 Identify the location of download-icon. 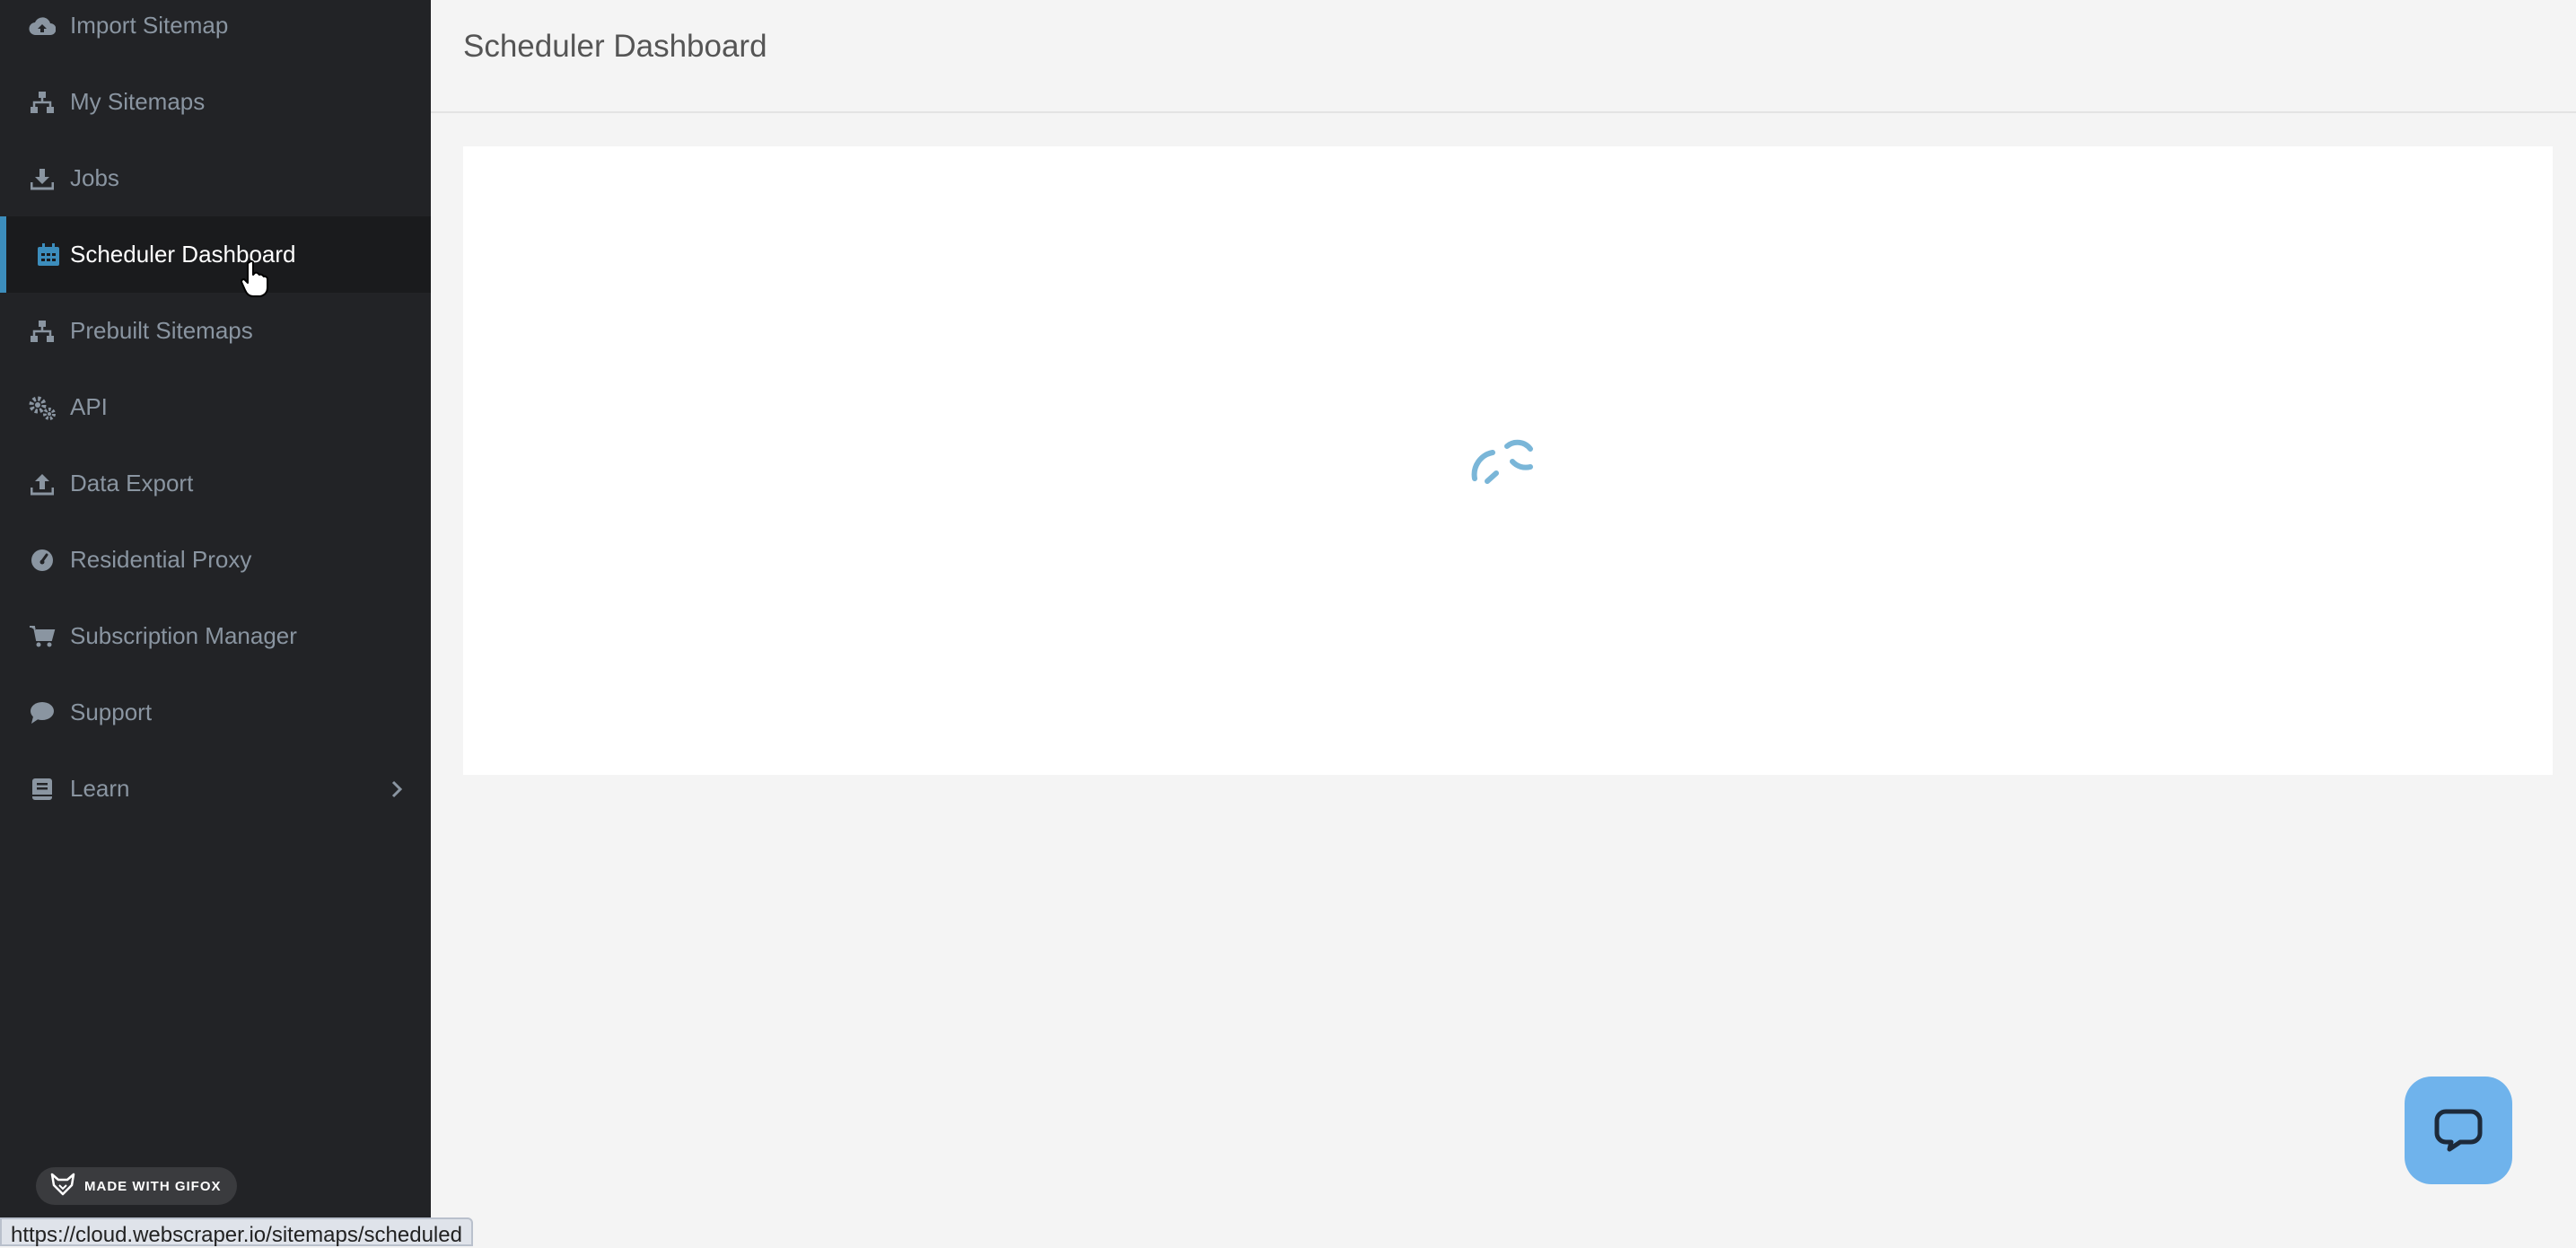
(42, 178).